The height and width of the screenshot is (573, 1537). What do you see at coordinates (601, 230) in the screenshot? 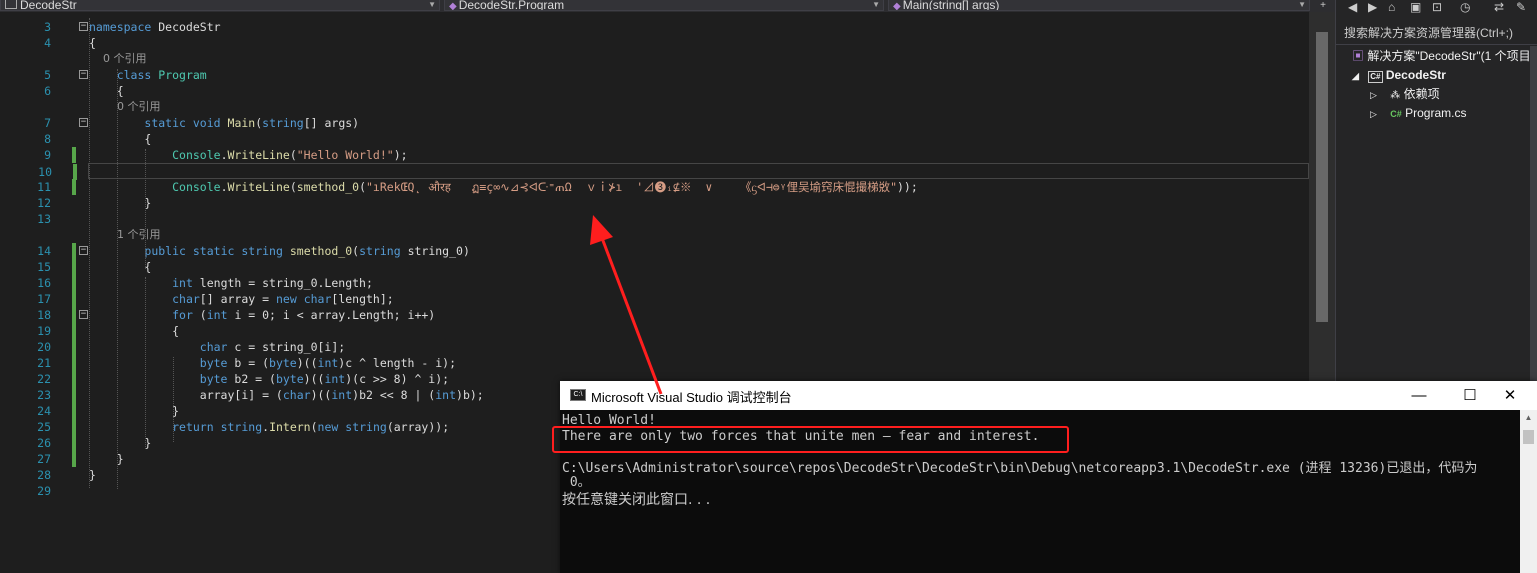
I see `arrow-head` at bounding box center [601, 230].